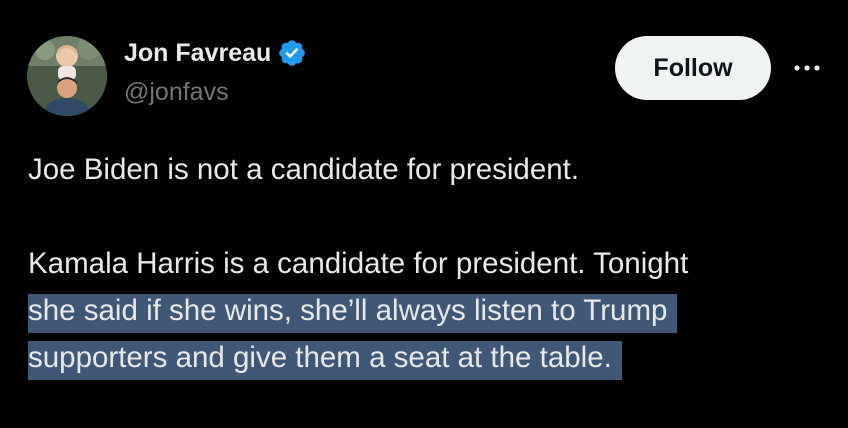  What do you see at coordinates (176, 92) in the screenshot?
I see `author-handle: @jonfavs` at bounding box center [176, 92].